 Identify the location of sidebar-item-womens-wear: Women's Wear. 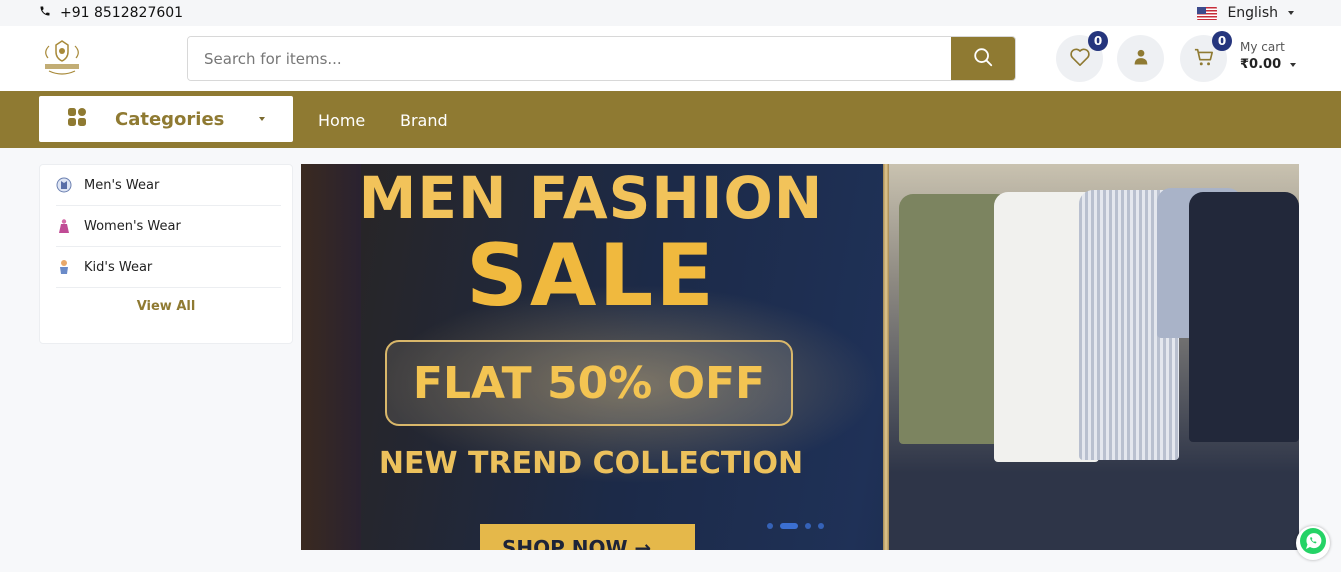
(168, 226).